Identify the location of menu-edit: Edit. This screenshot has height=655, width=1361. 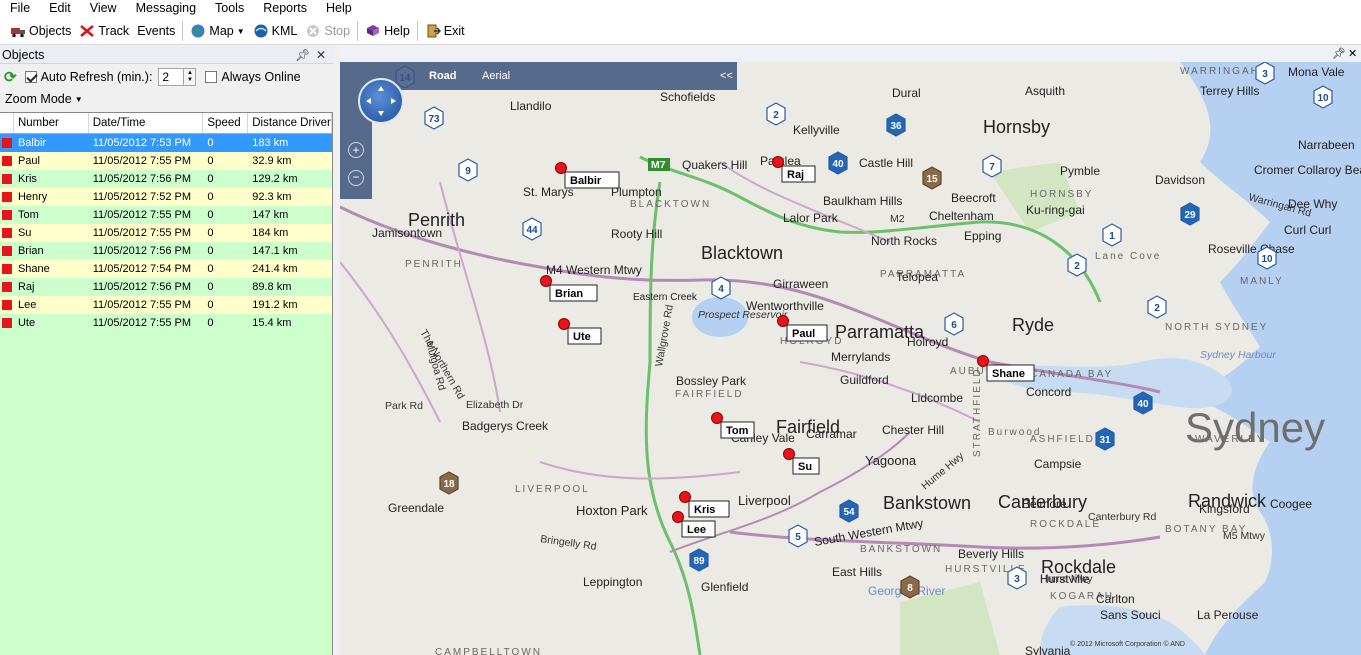
(59, 9).